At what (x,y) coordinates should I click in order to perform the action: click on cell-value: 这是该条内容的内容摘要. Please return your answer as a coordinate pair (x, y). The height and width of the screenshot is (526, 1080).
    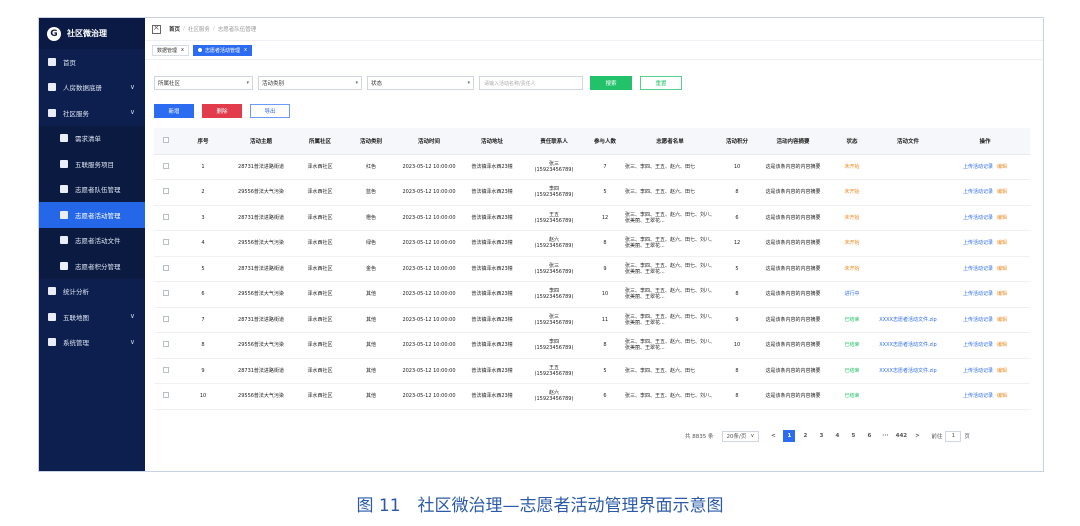
    Looking at the image, I should click on (793, 166).